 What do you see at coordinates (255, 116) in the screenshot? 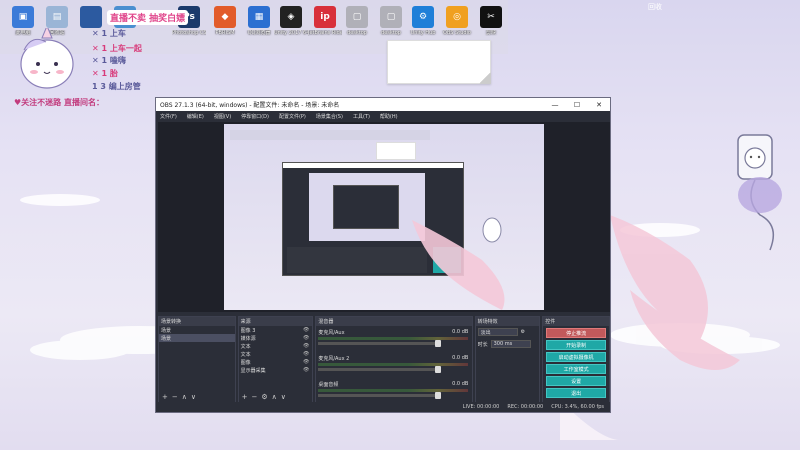
I see `obs-menu-item: 停靠窗口(D)` at bounding box center [255, 116].